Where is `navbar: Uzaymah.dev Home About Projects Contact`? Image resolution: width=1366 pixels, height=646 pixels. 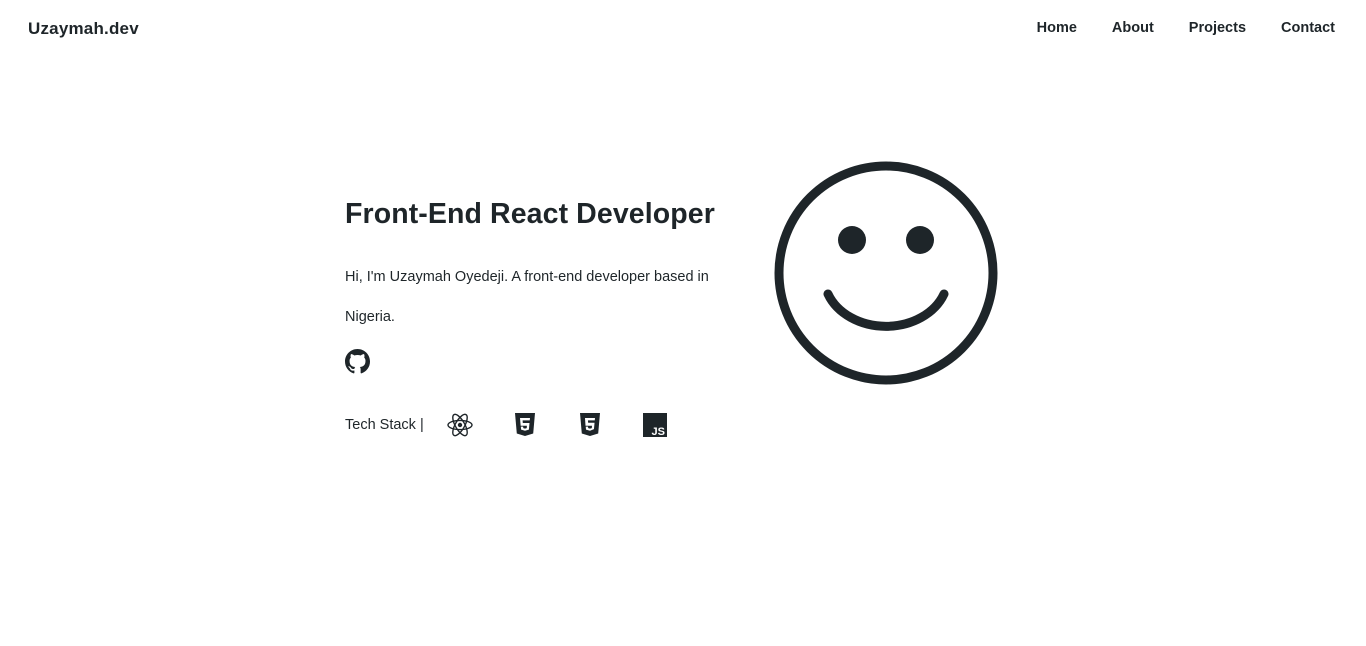 navbar: Uzaymah.dev Home About Projects Contact is located at coordinates (683, 30).